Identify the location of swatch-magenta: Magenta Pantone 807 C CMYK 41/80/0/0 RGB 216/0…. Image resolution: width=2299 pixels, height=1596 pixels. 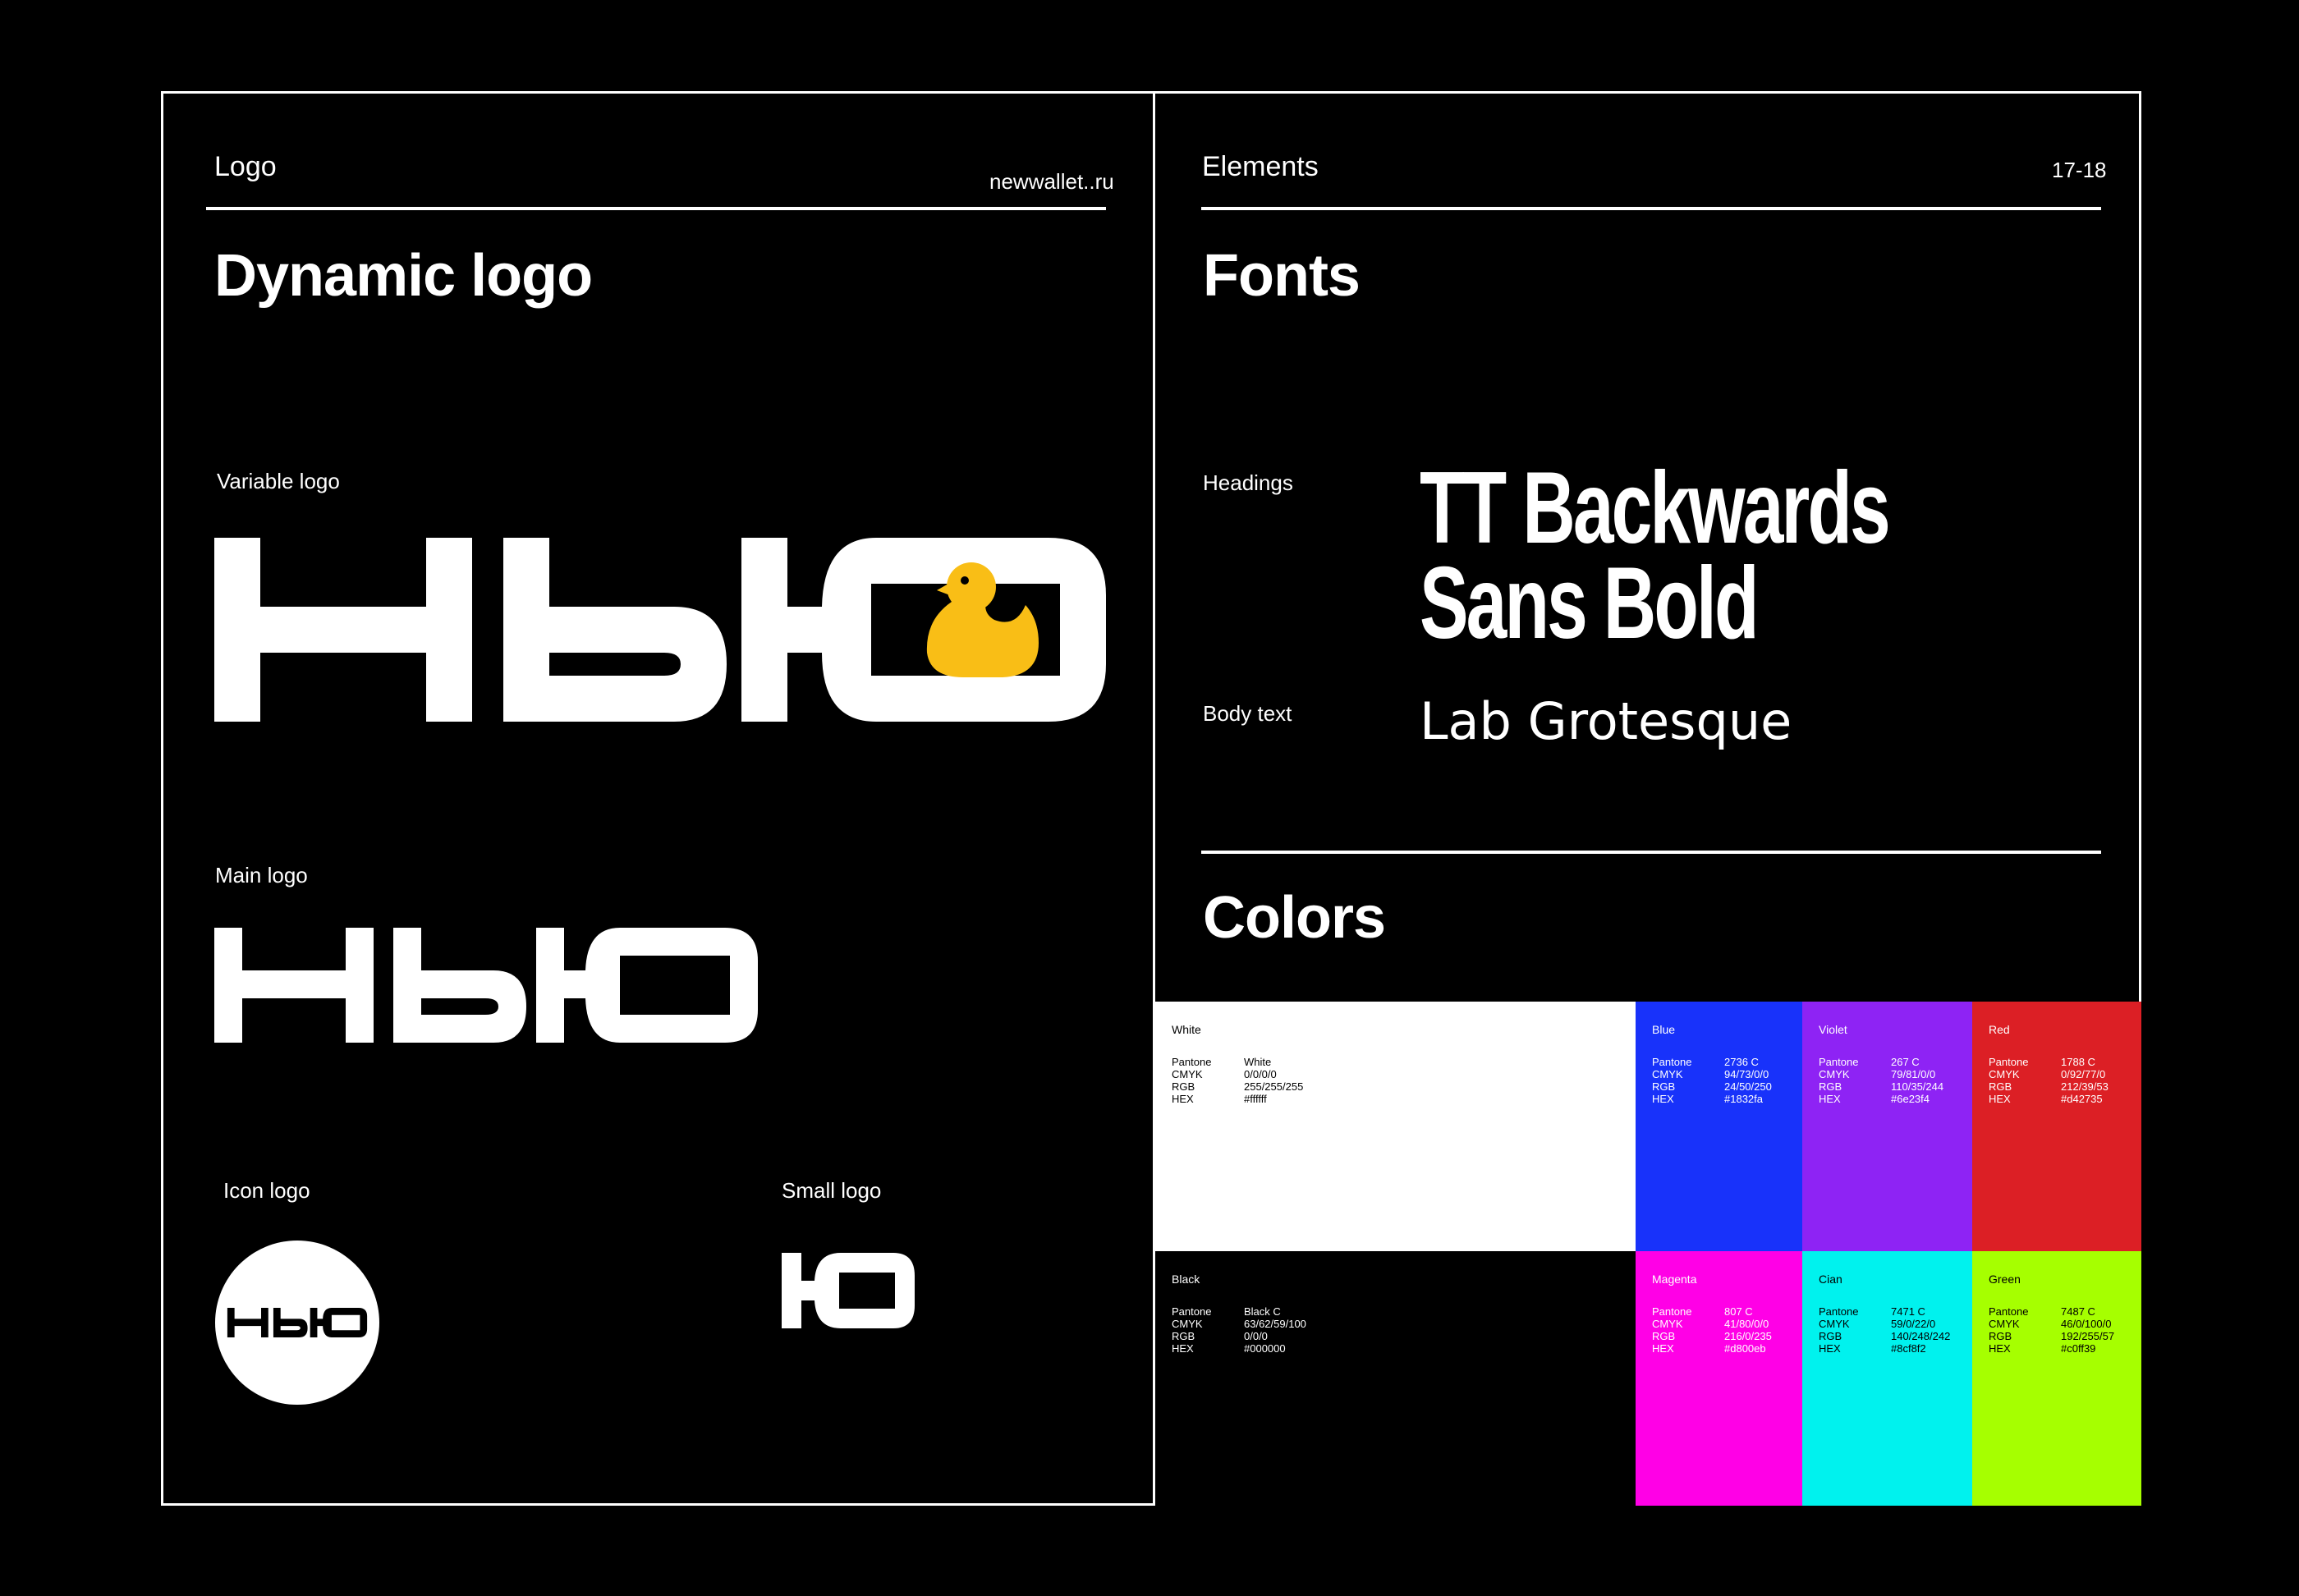
(1719, 1378).